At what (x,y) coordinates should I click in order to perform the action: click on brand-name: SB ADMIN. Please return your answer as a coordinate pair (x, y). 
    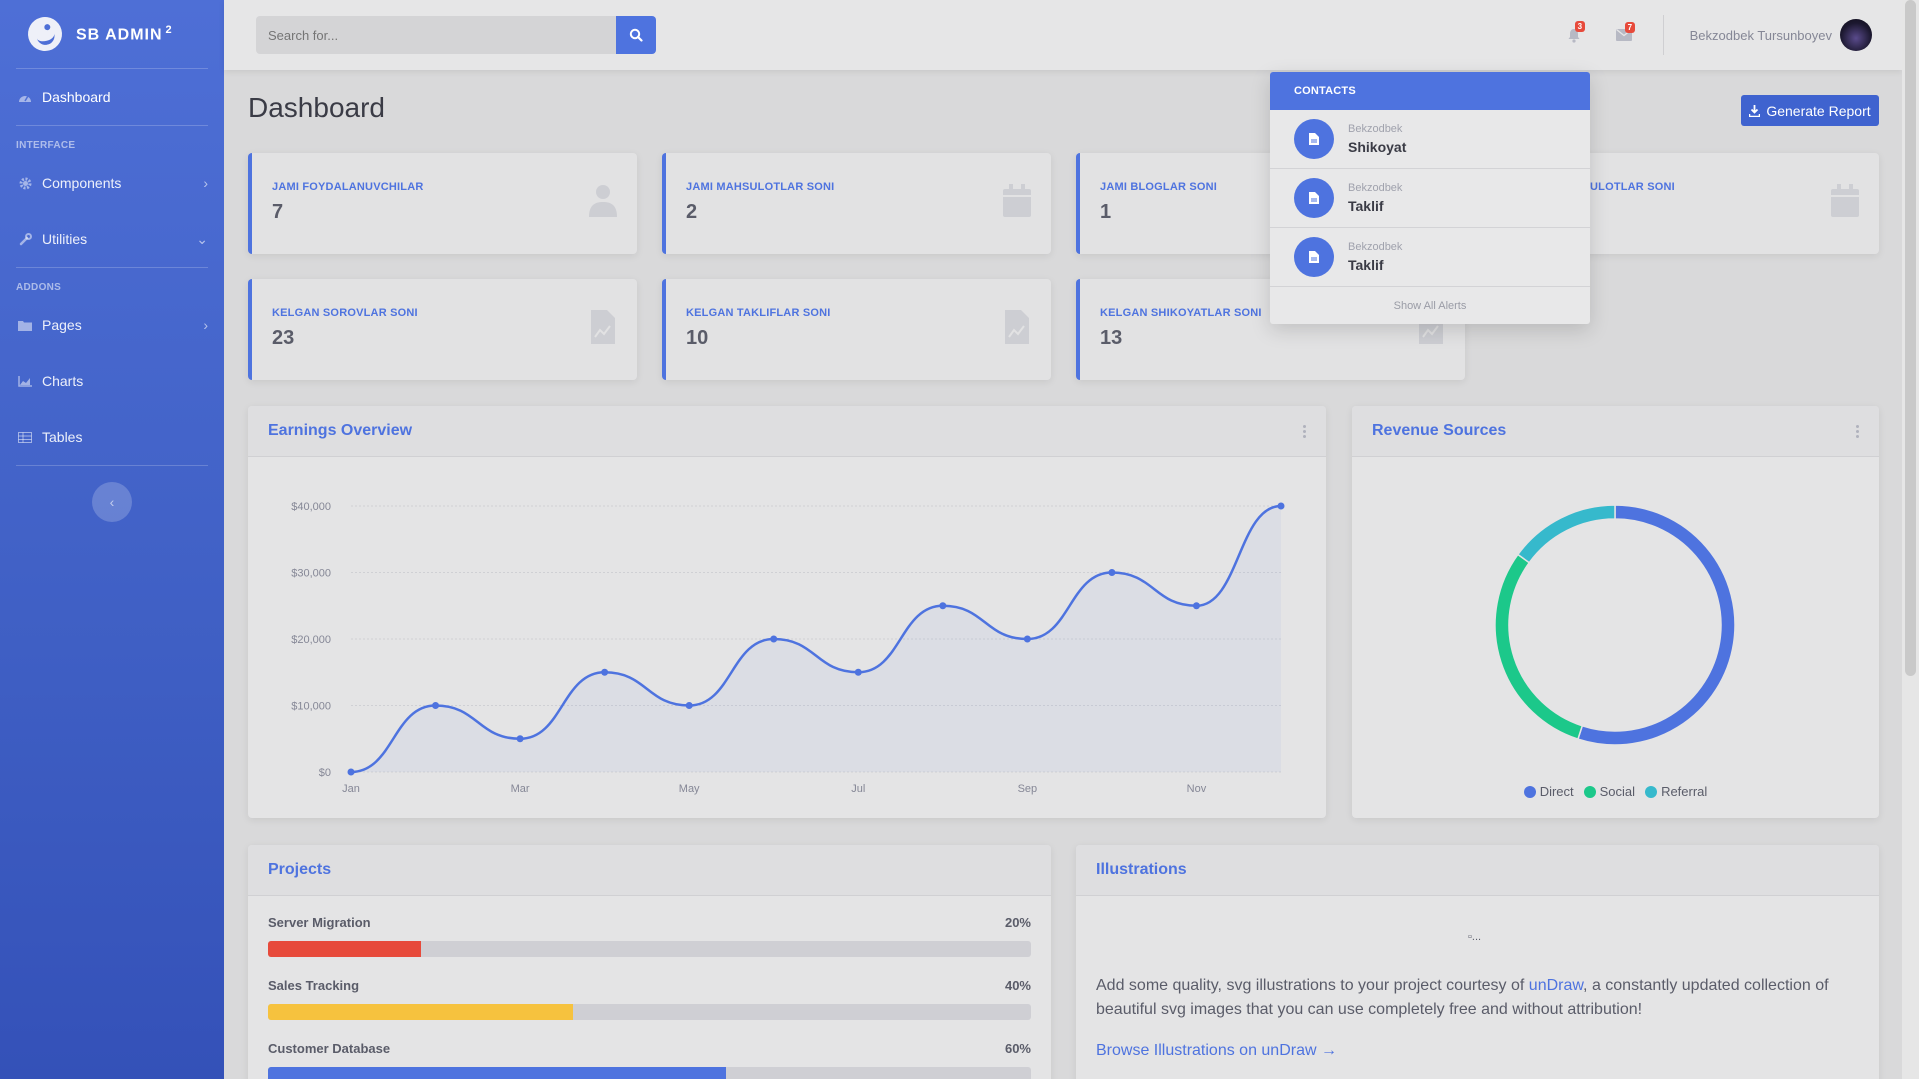
    Looking at the image, I should click on (119, 35).